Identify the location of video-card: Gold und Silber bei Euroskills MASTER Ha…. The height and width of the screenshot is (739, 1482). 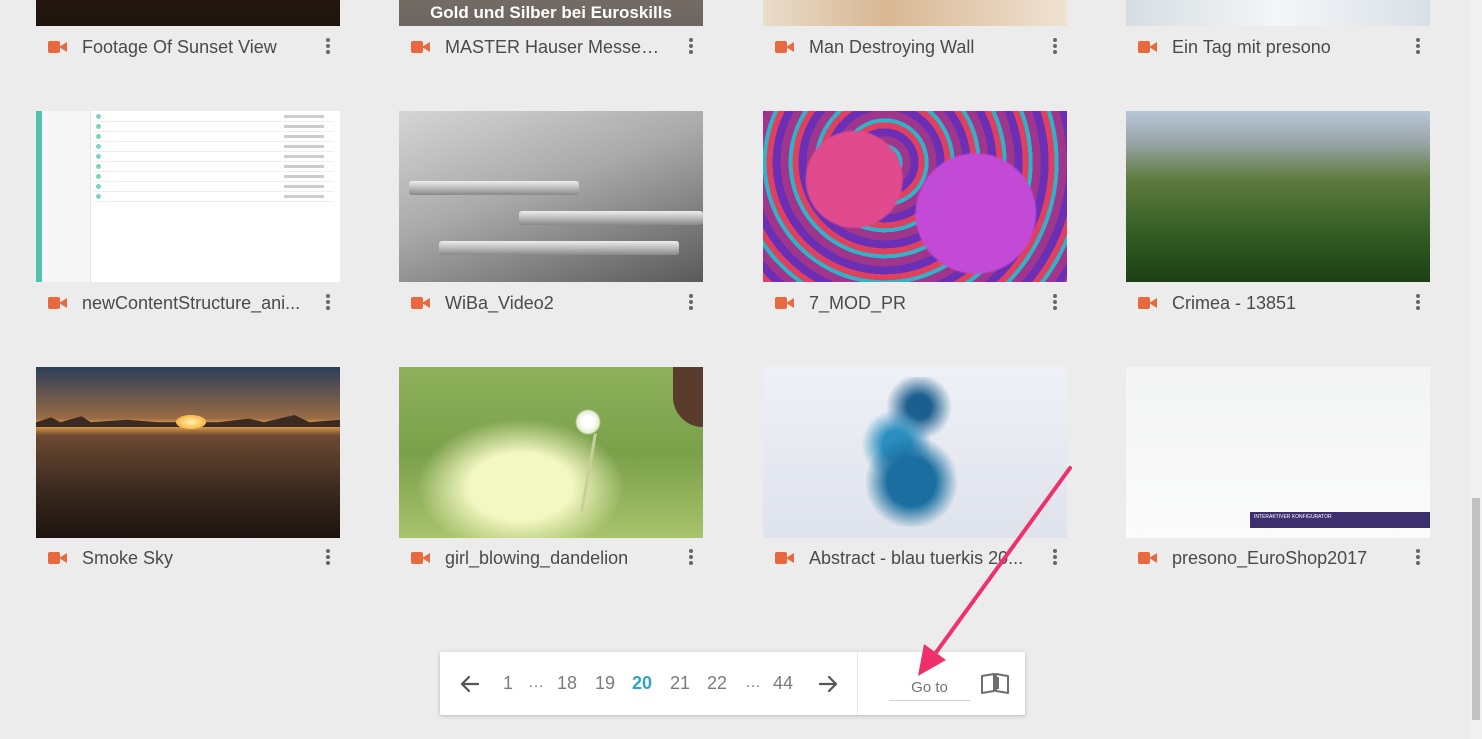
(551, 37).